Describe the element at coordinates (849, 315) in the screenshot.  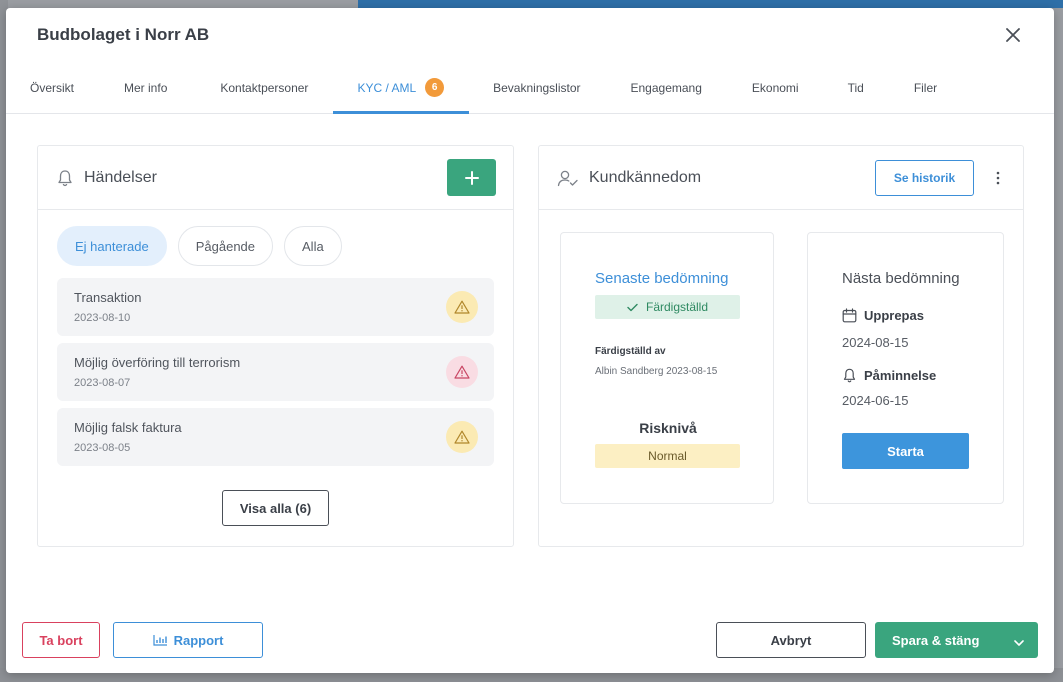
I see `calendar-icon` at that location.